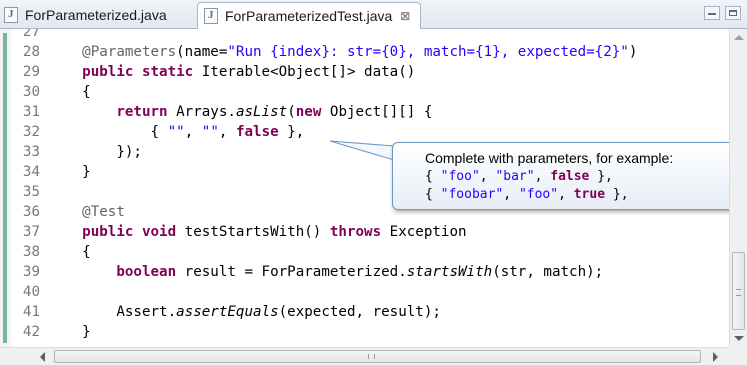 The width and height of the screenshot is (747, 365). What do you see at coordinates (253, 232) in the screenshot?
I see `code-token: testStartsWith()` at bounding box center [253, 232].